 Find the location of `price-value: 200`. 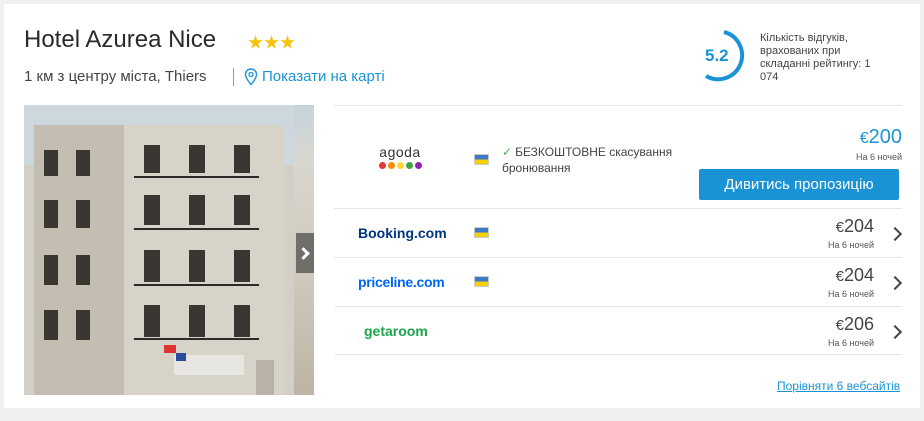

price-value: 200 is located at coordinates (885, 137).